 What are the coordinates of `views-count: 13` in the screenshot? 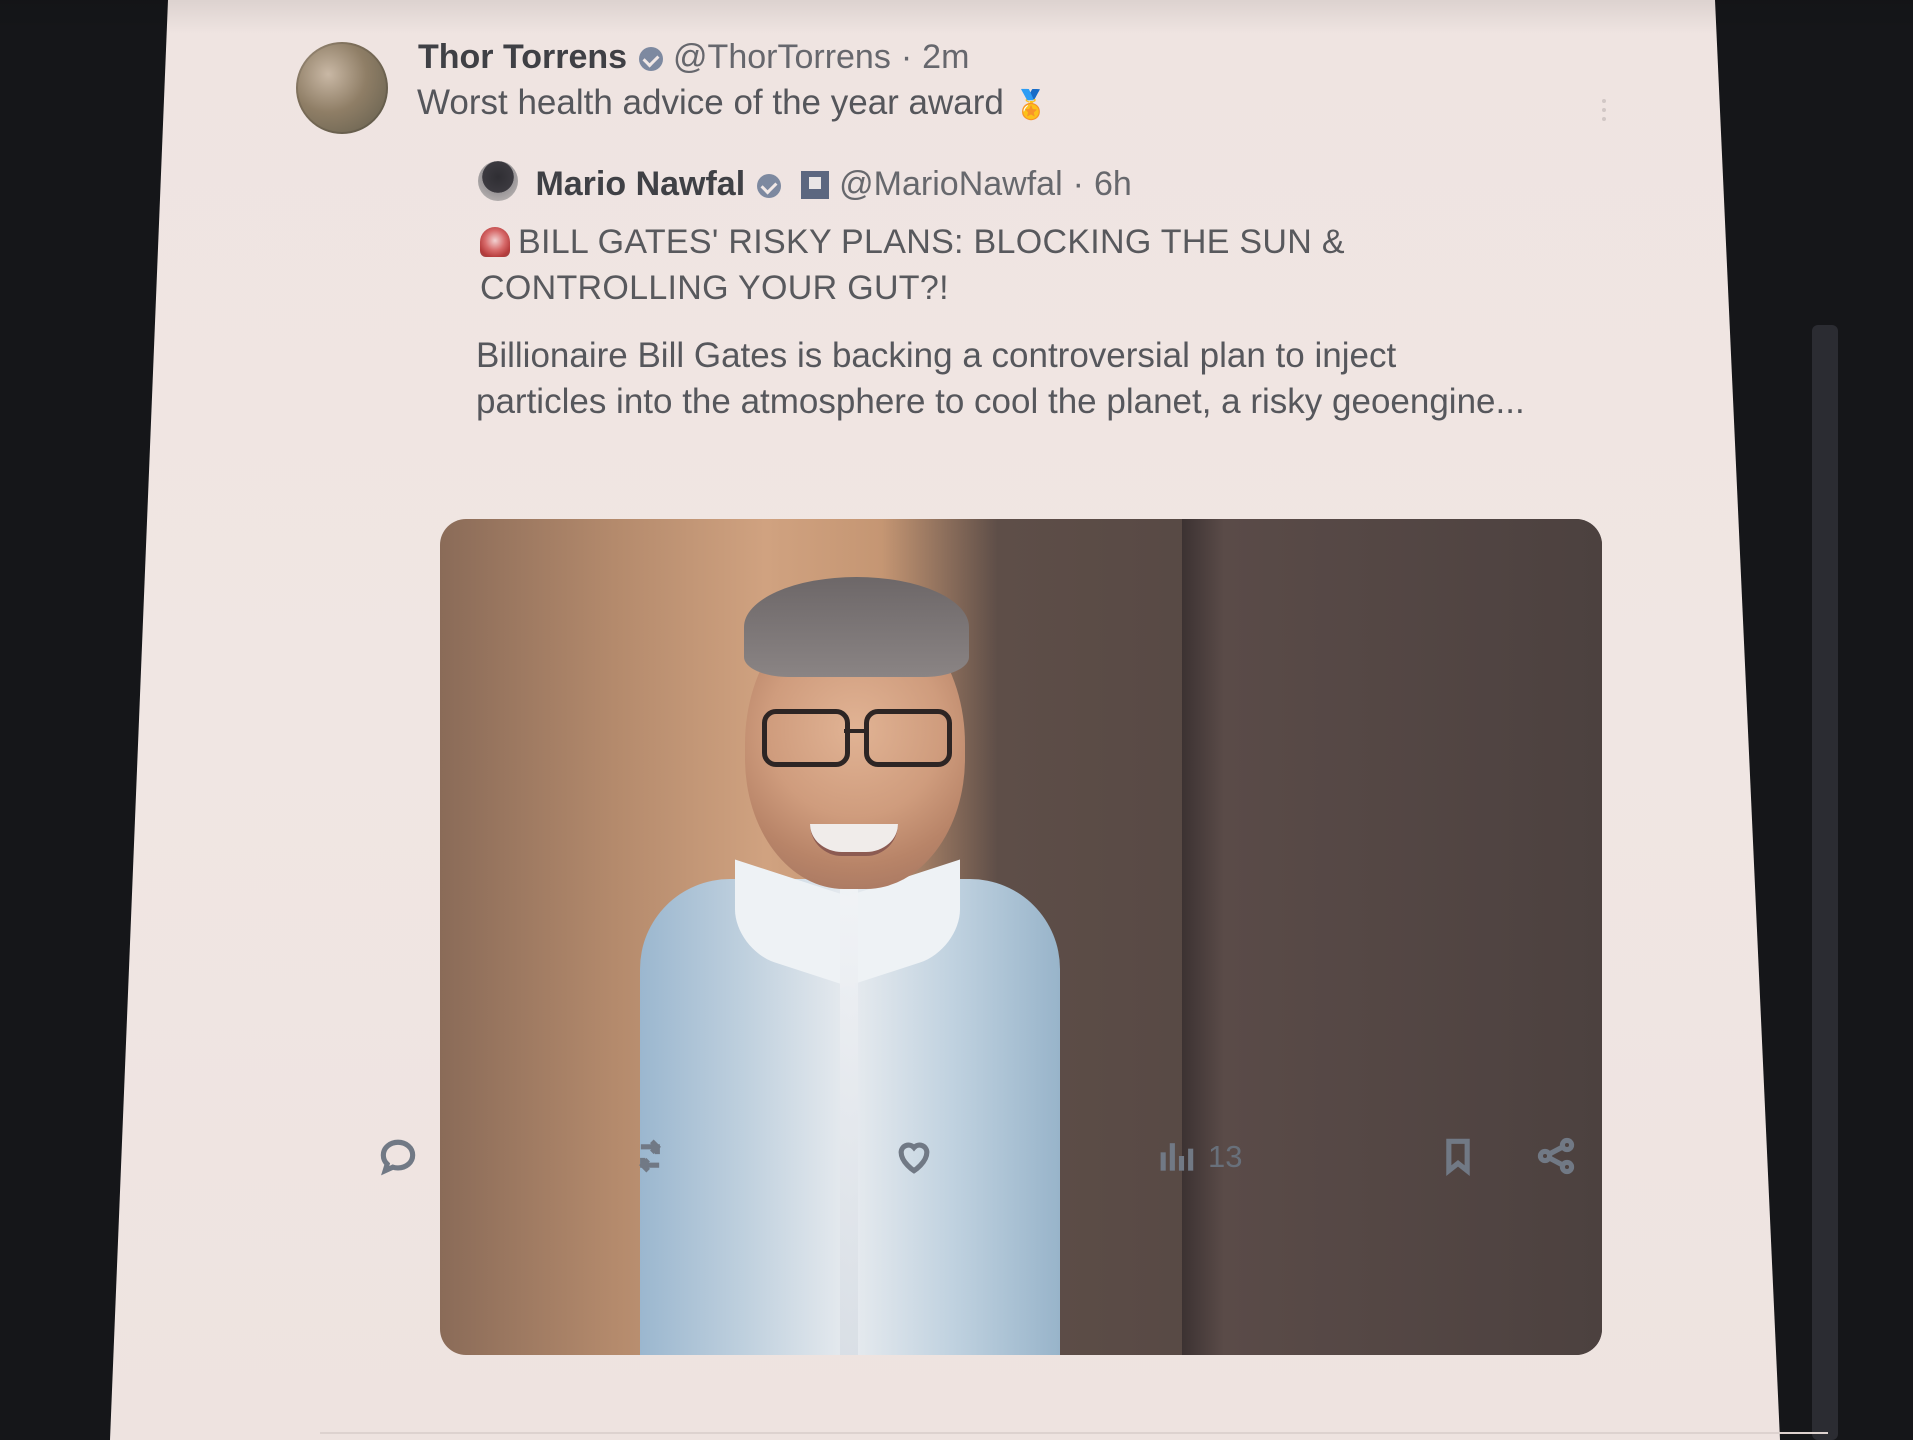 It's located at (1225, 1156).